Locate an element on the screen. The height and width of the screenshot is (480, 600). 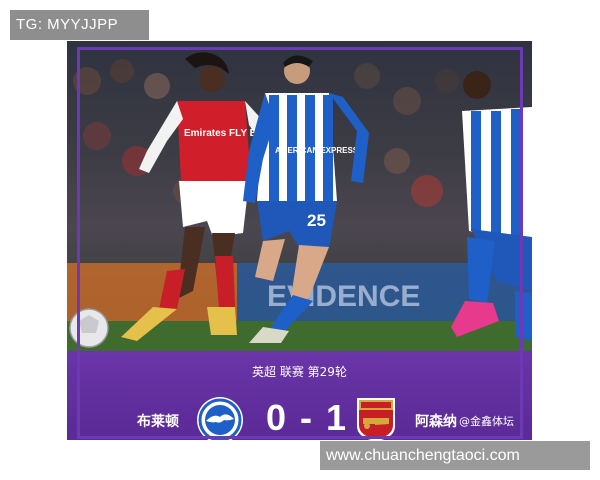
league-round: 英超 联赛 第29轮 is located at coordinates (299, 372).